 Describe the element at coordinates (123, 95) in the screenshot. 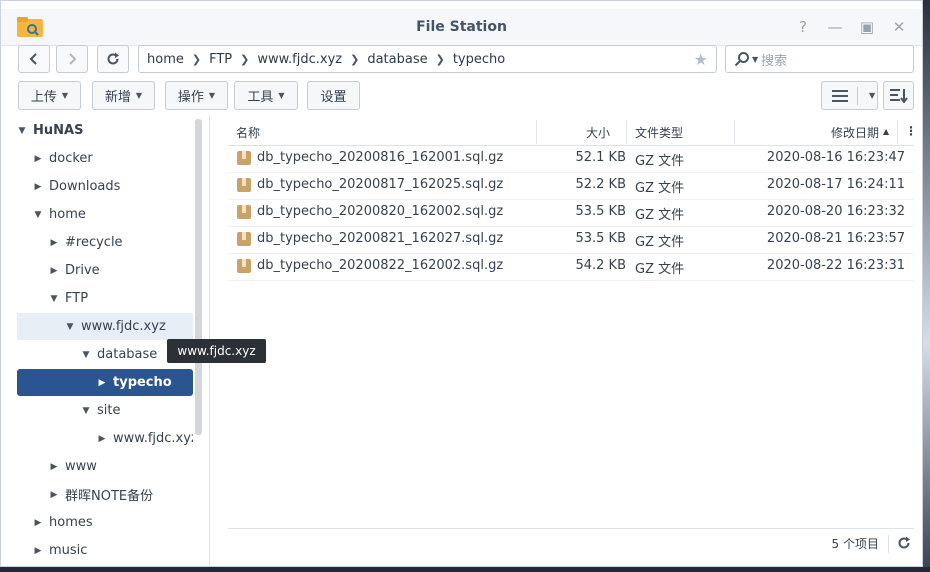

I see `create-button: 新增 ▼` at that location.